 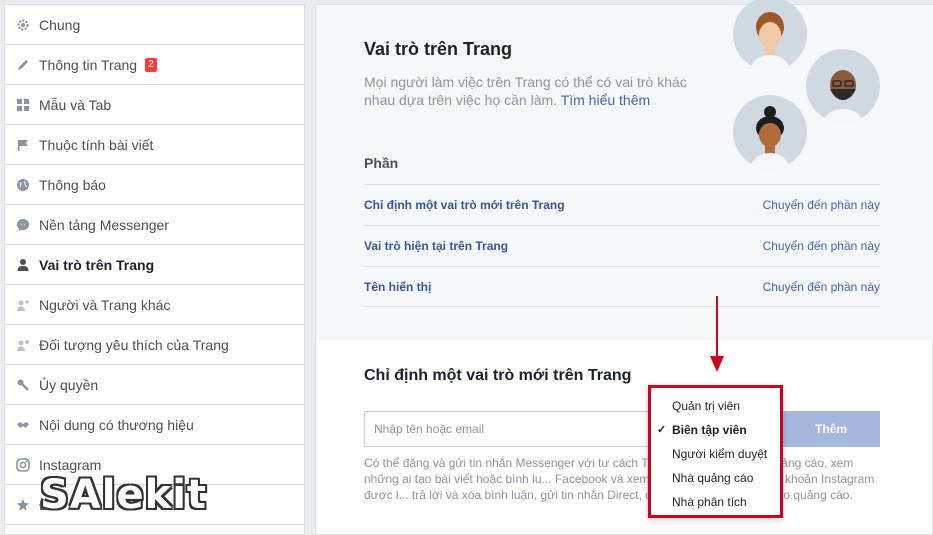 I want to click on page-title: Vai trò trên Trang, so click(x=438, y=49).